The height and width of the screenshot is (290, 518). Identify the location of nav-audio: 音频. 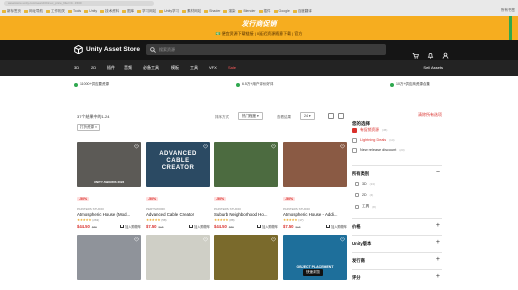
(128, 68).